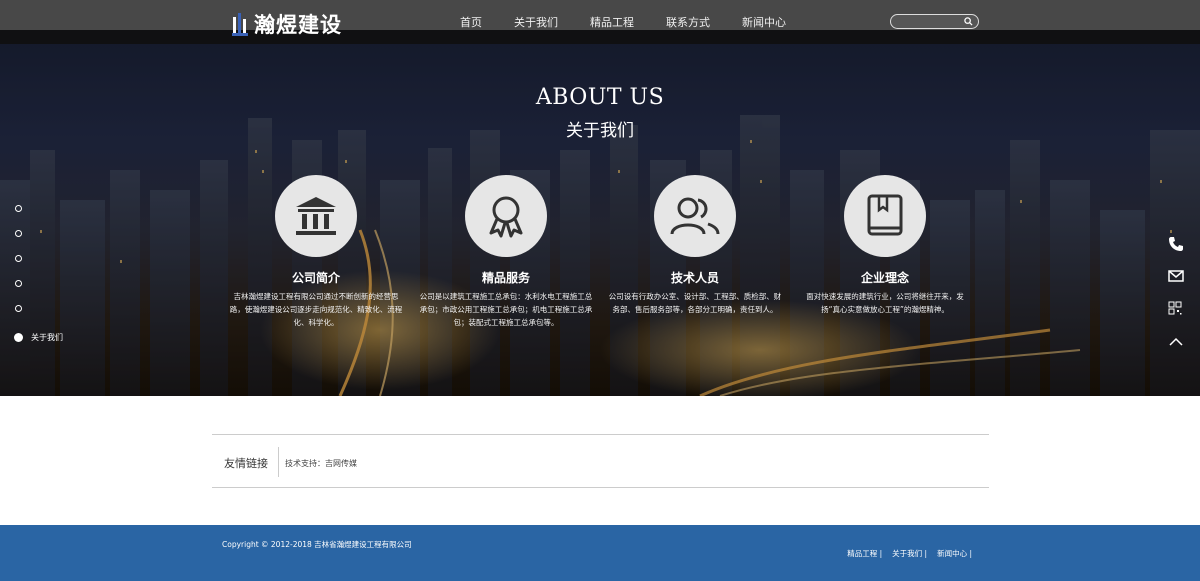 Image resolution: width=1200 pixels, height=581 pixels. I want to click on footer-link-projects: 精品工程 |, so click(864, 553).